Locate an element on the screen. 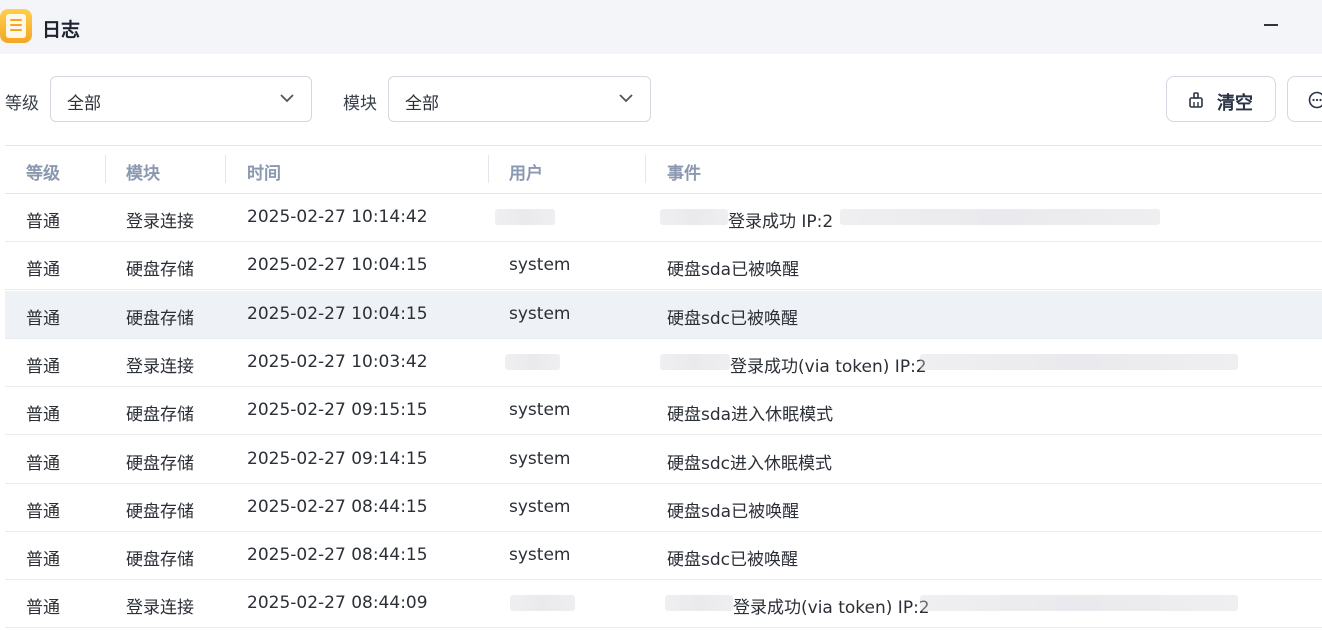 The width and height of the screenshot is (1322, 630). column-header-event: 事件 is located at coordinates (684, 171).